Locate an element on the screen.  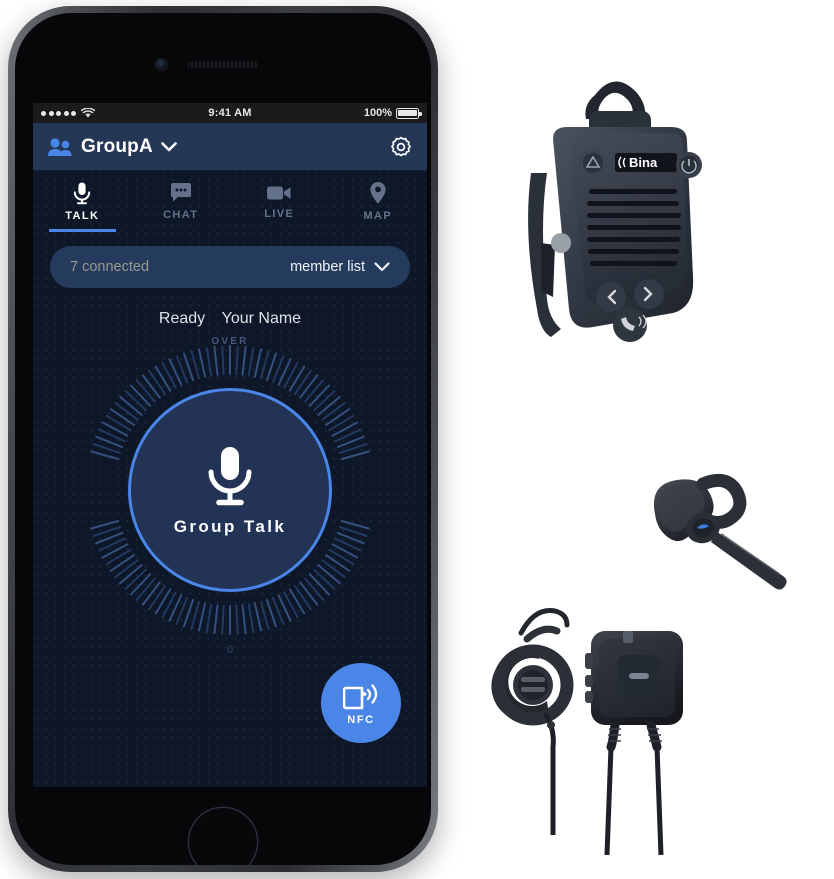
tab-chat-label: CHAT is located at coordinates (181, 214).